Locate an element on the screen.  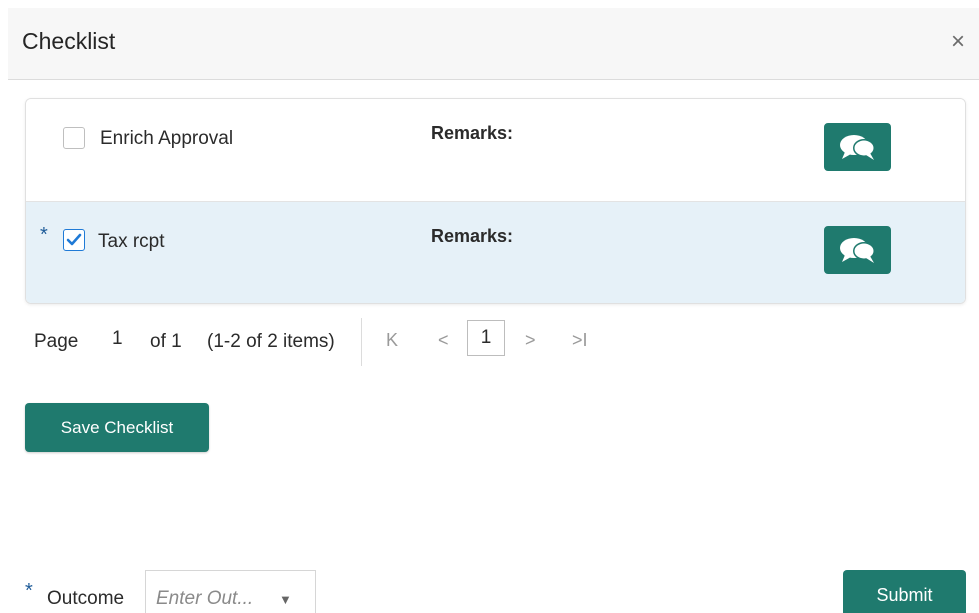
outcome-label: Outcome is located at coordinates (86, 598).